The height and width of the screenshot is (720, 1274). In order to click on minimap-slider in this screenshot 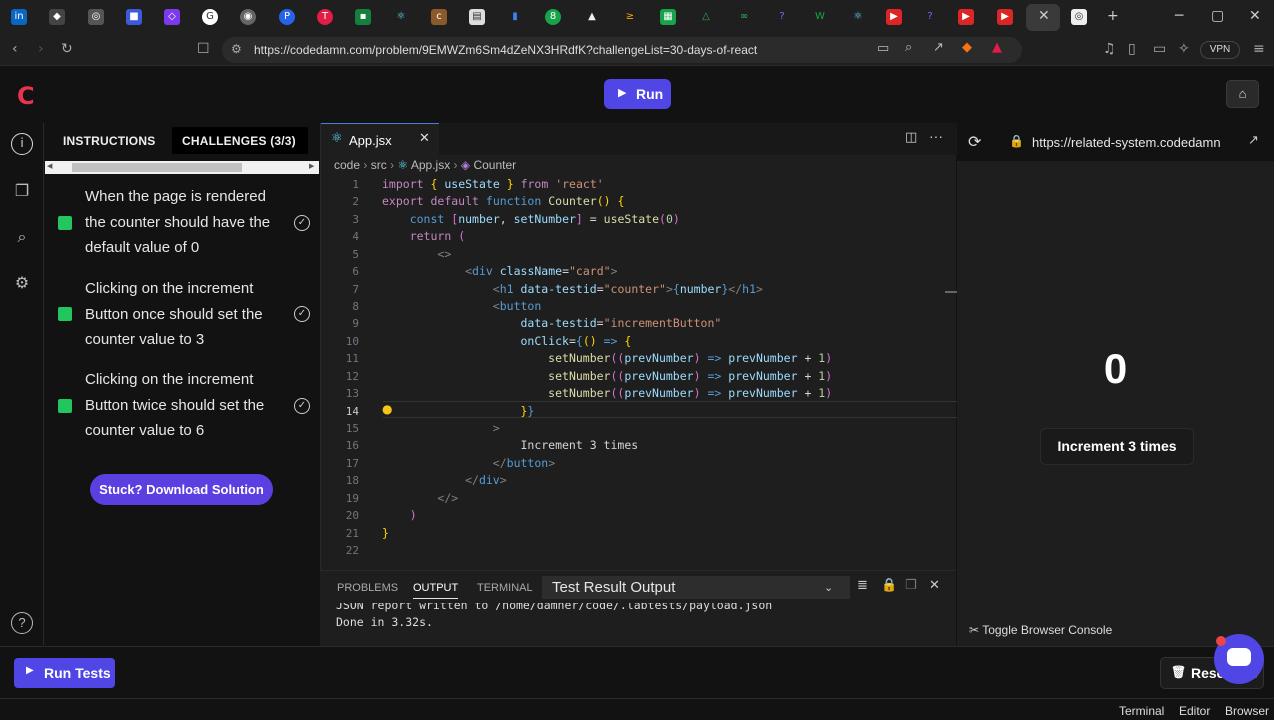, I will do `click(951, 292)`.